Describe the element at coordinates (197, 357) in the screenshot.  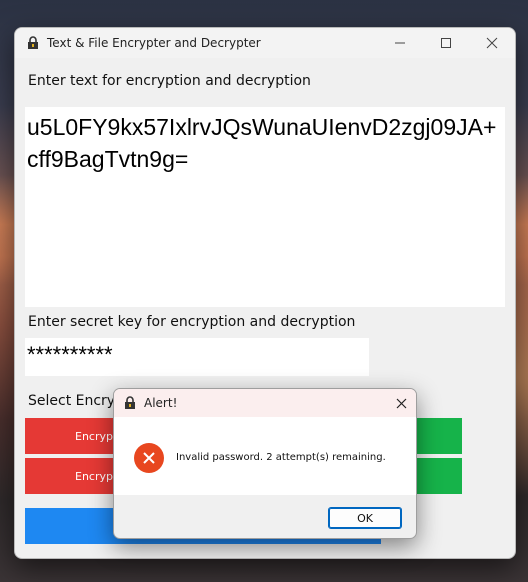
I see `secret-key-field: **********` at that location.